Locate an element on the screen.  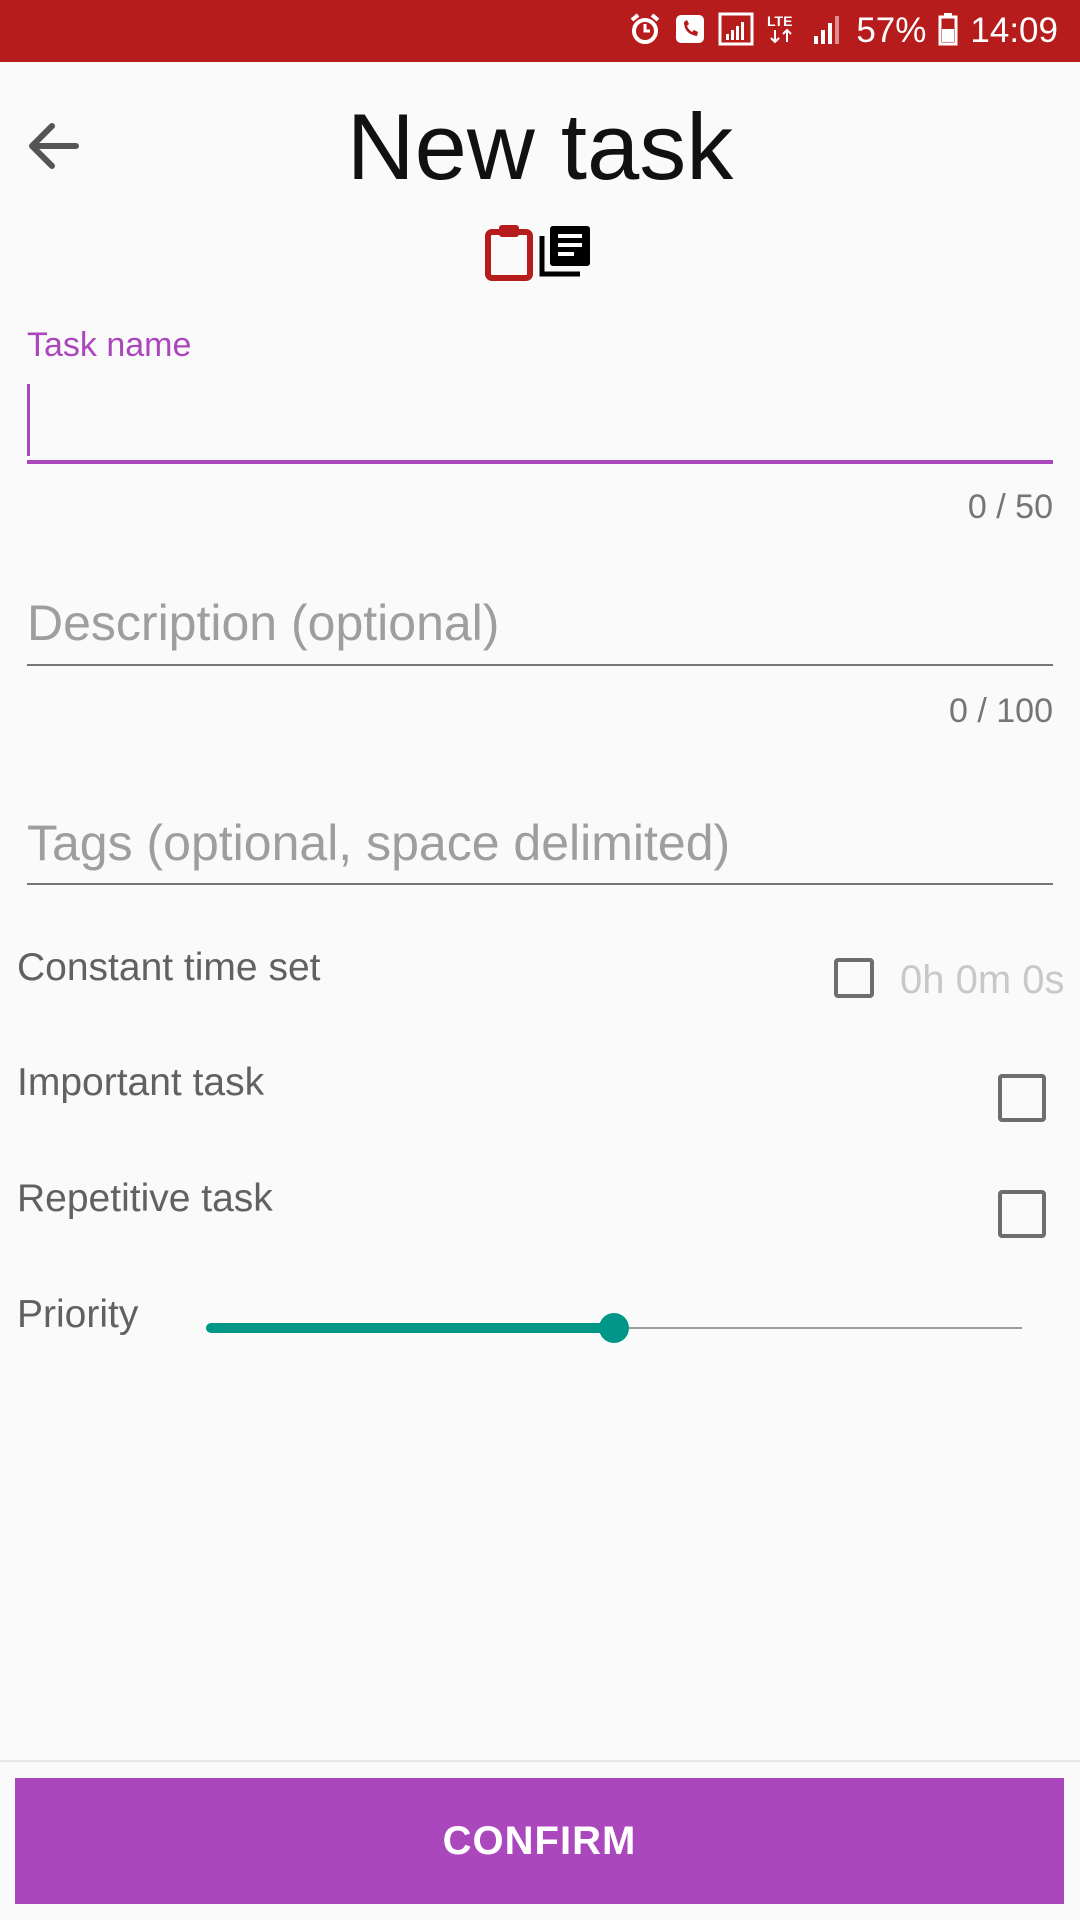
library-books-icon is located at coordinates (565, 254).